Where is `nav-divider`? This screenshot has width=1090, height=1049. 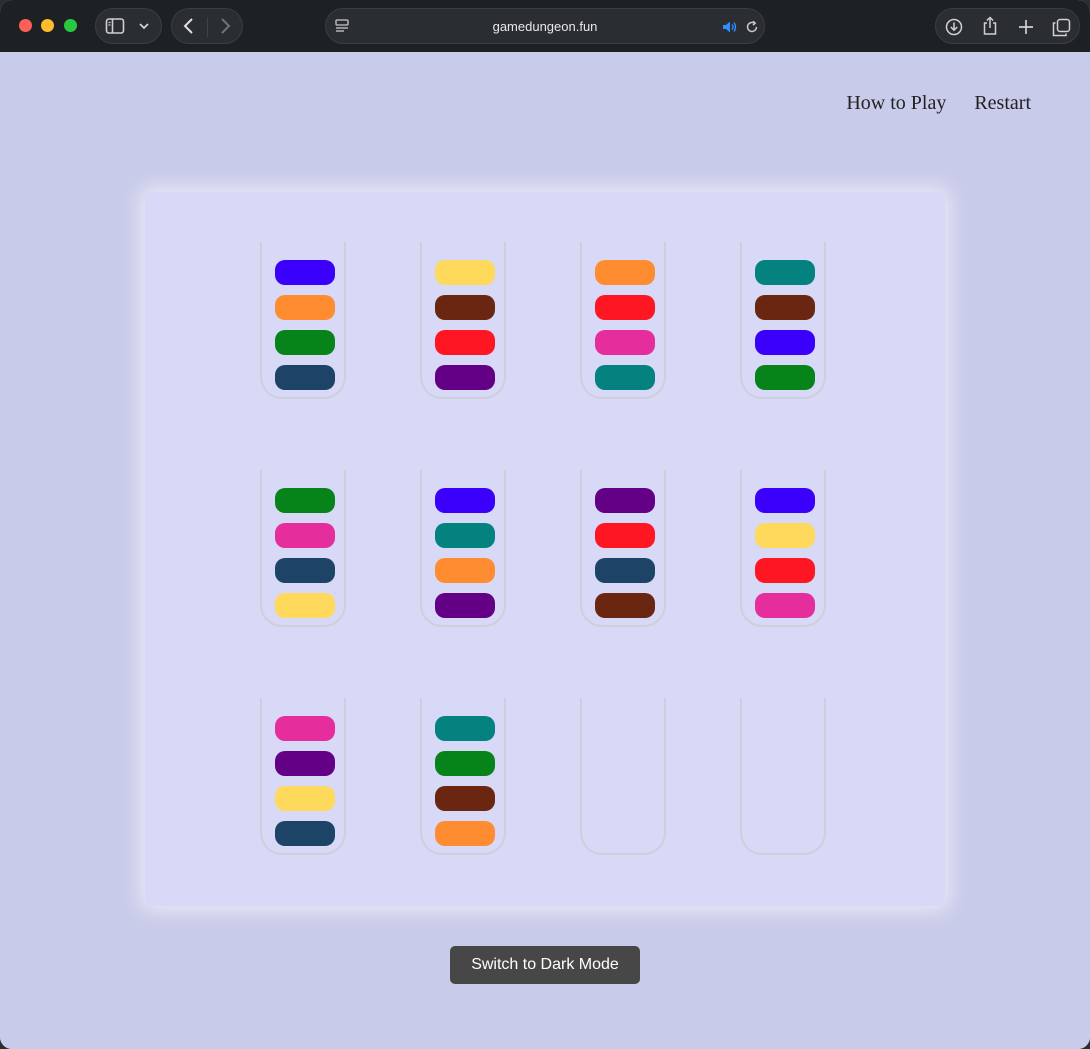
nav-divider is located at coordinates (207, 27).